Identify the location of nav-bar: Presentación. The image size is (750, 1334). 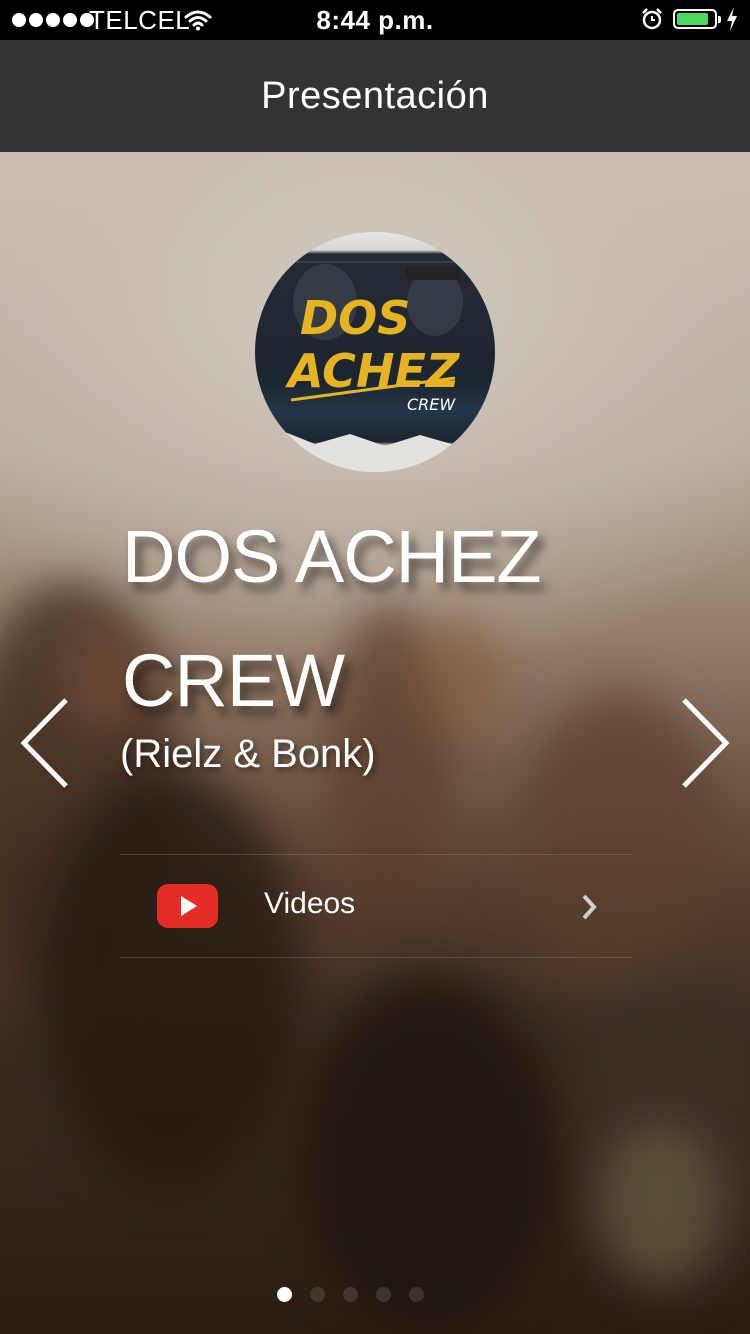
(375, 96).